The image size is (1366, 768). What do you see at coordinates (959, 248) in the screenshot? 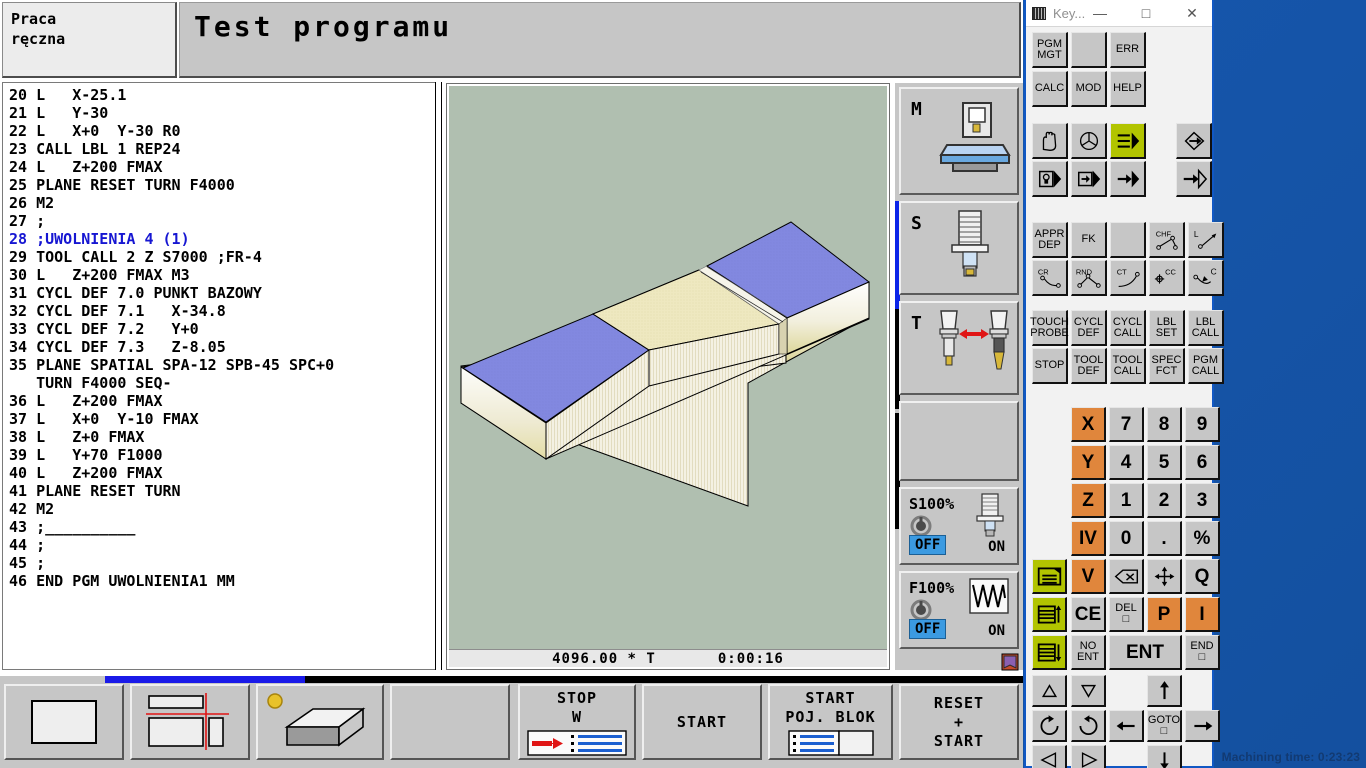
I see `status-box-spindle: S` at bounding box center [959, 248].